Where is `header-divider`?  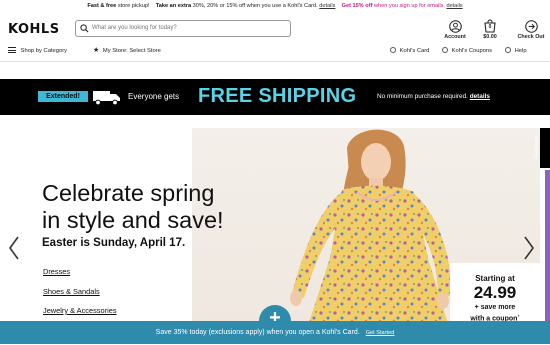
header-divider is located at coordinates (275, 61).